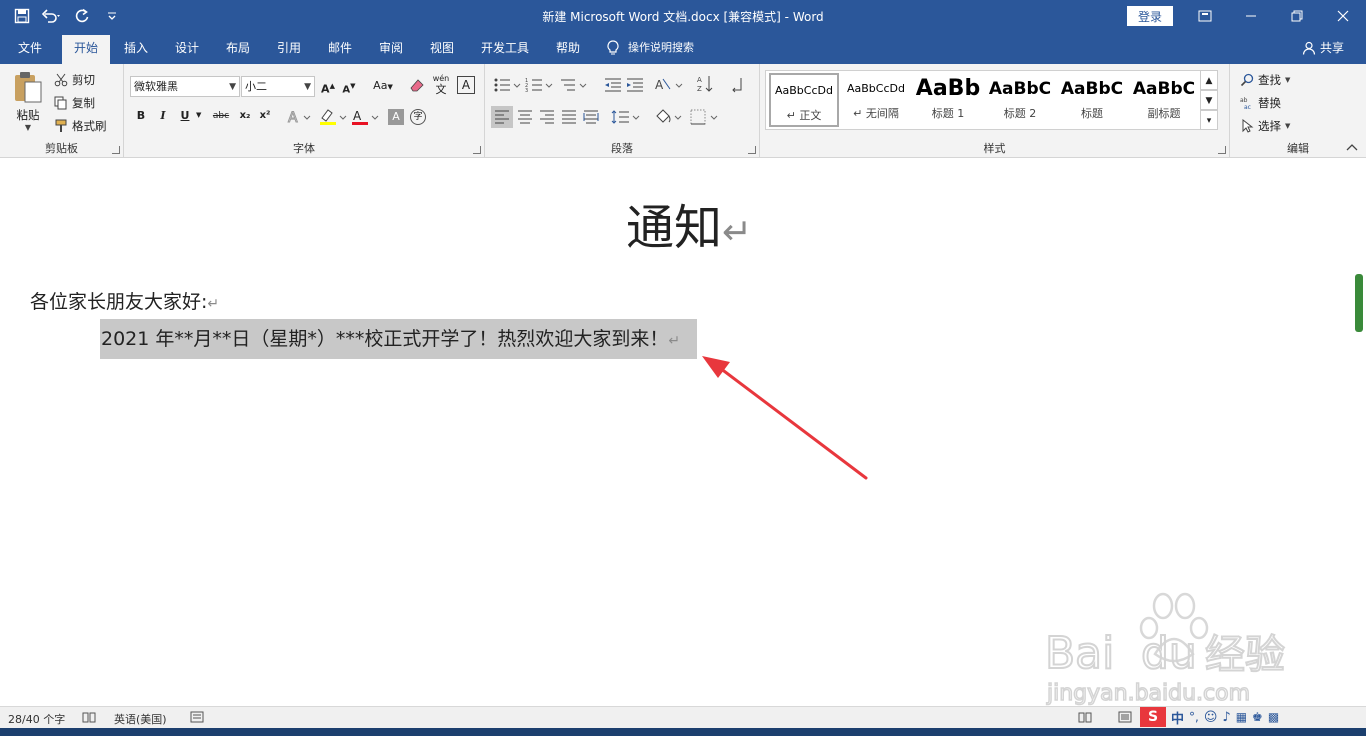  I want to click on numbering-button: 123, so click(540, 86).